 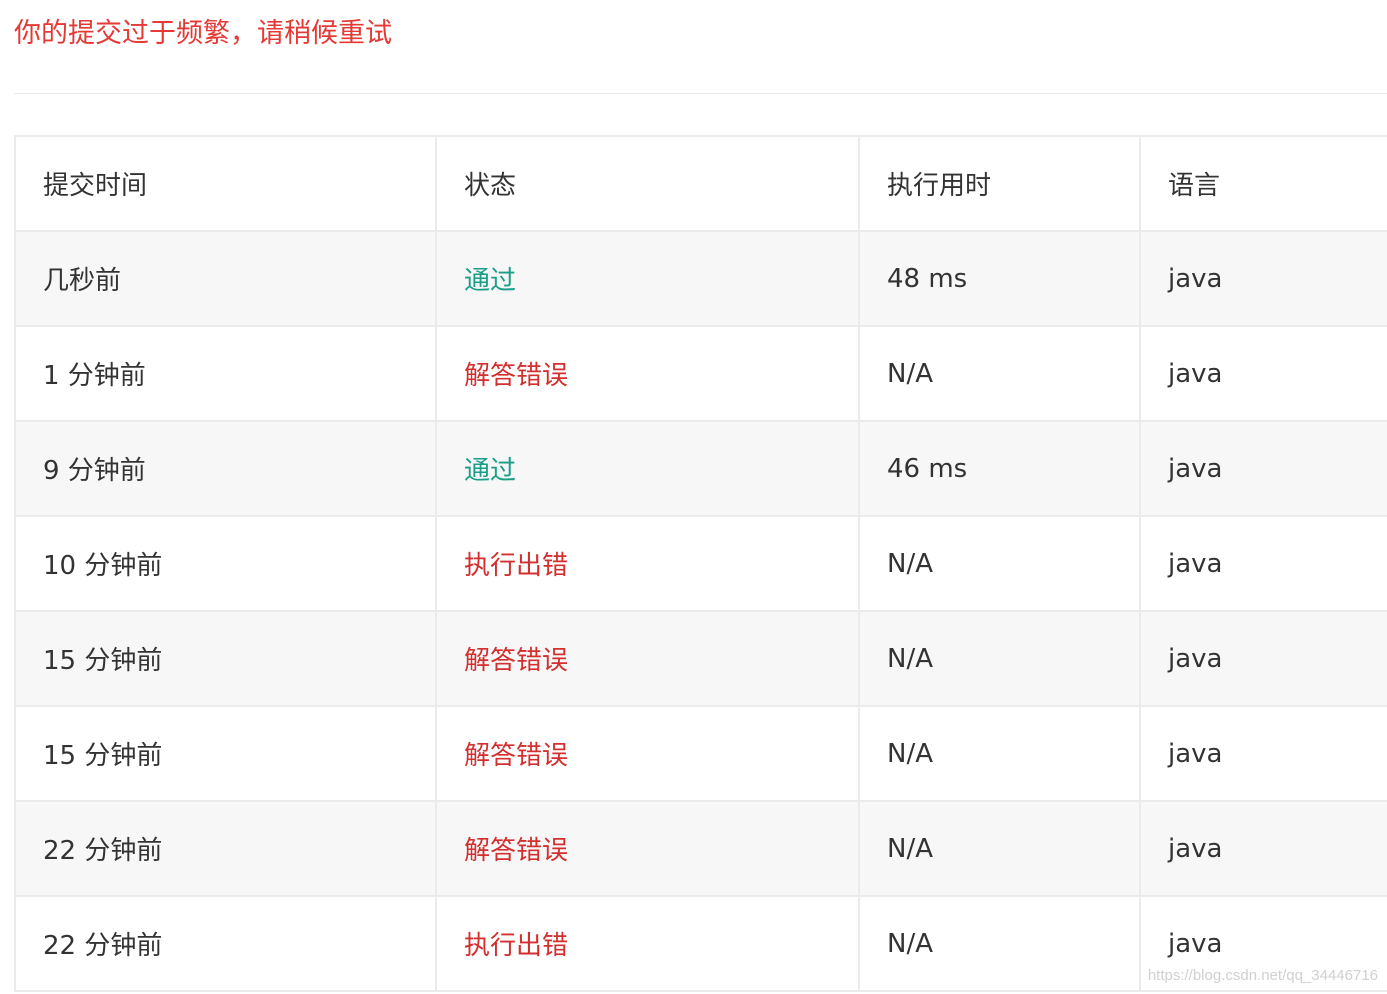 What do you see at coordinates (203, 33) in the screenshot?
I see `rate-limit-error-message: 你的提交过于频繁，请稍候重试` at bounding box center [203, 33].